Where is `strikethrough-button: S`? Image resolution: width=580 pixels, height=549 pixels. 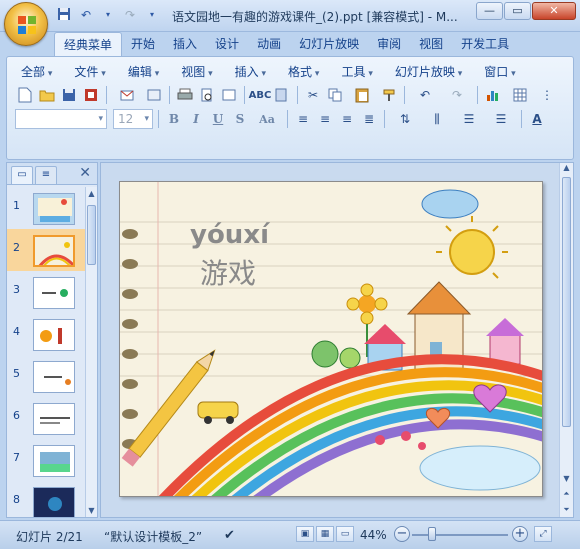 strikethrough-button: S is located at coordinates (240, 119).